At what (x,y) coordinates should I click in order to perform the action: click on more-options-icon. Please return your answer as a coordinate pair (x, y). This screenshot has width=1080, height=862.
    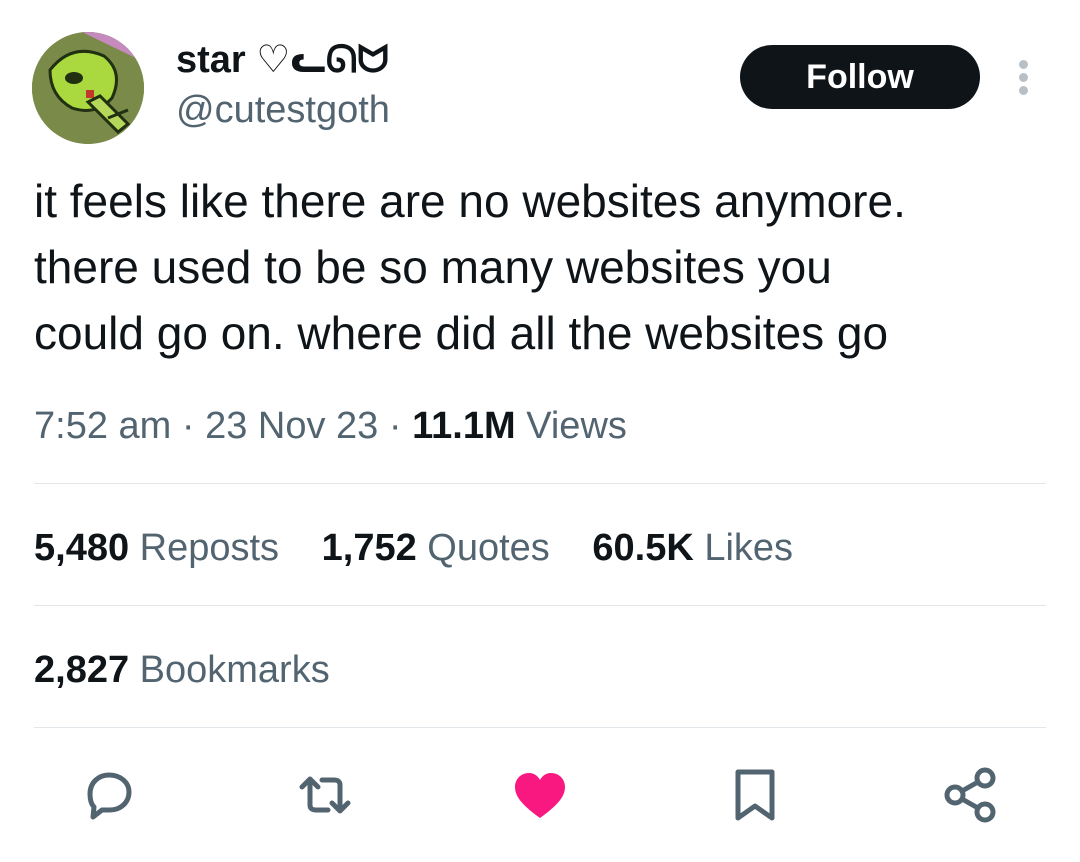
    Looking at the image, I should click on (1024, 78).